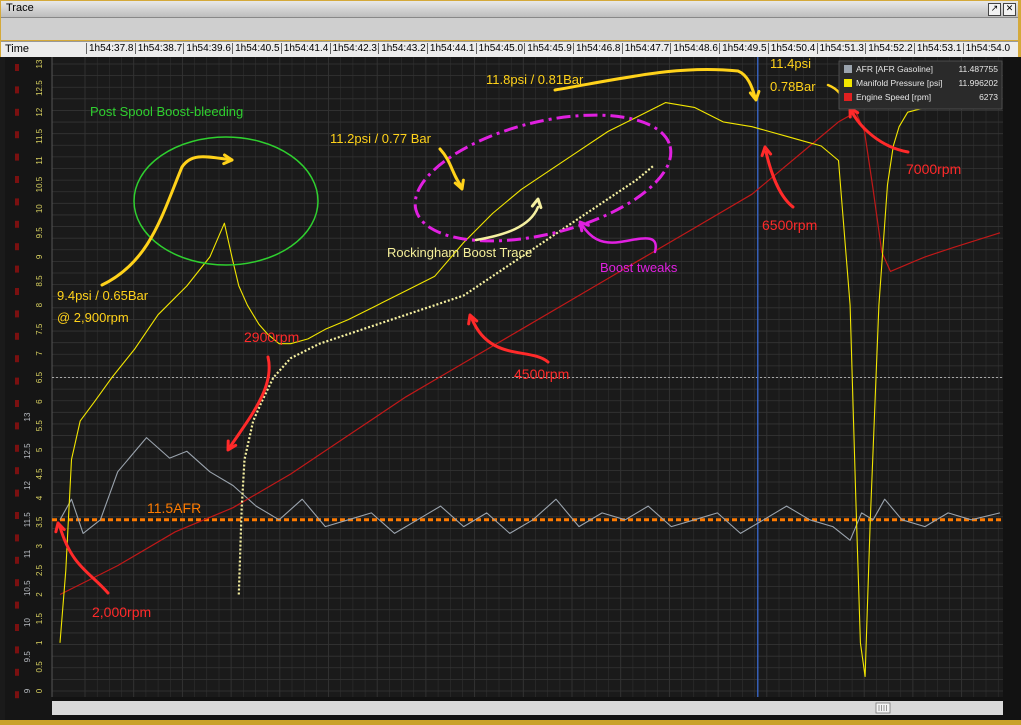 The width and height of the screenshot is (1021, 725). I want to click on boost-tick-label: 11.5, so click(39, 136).